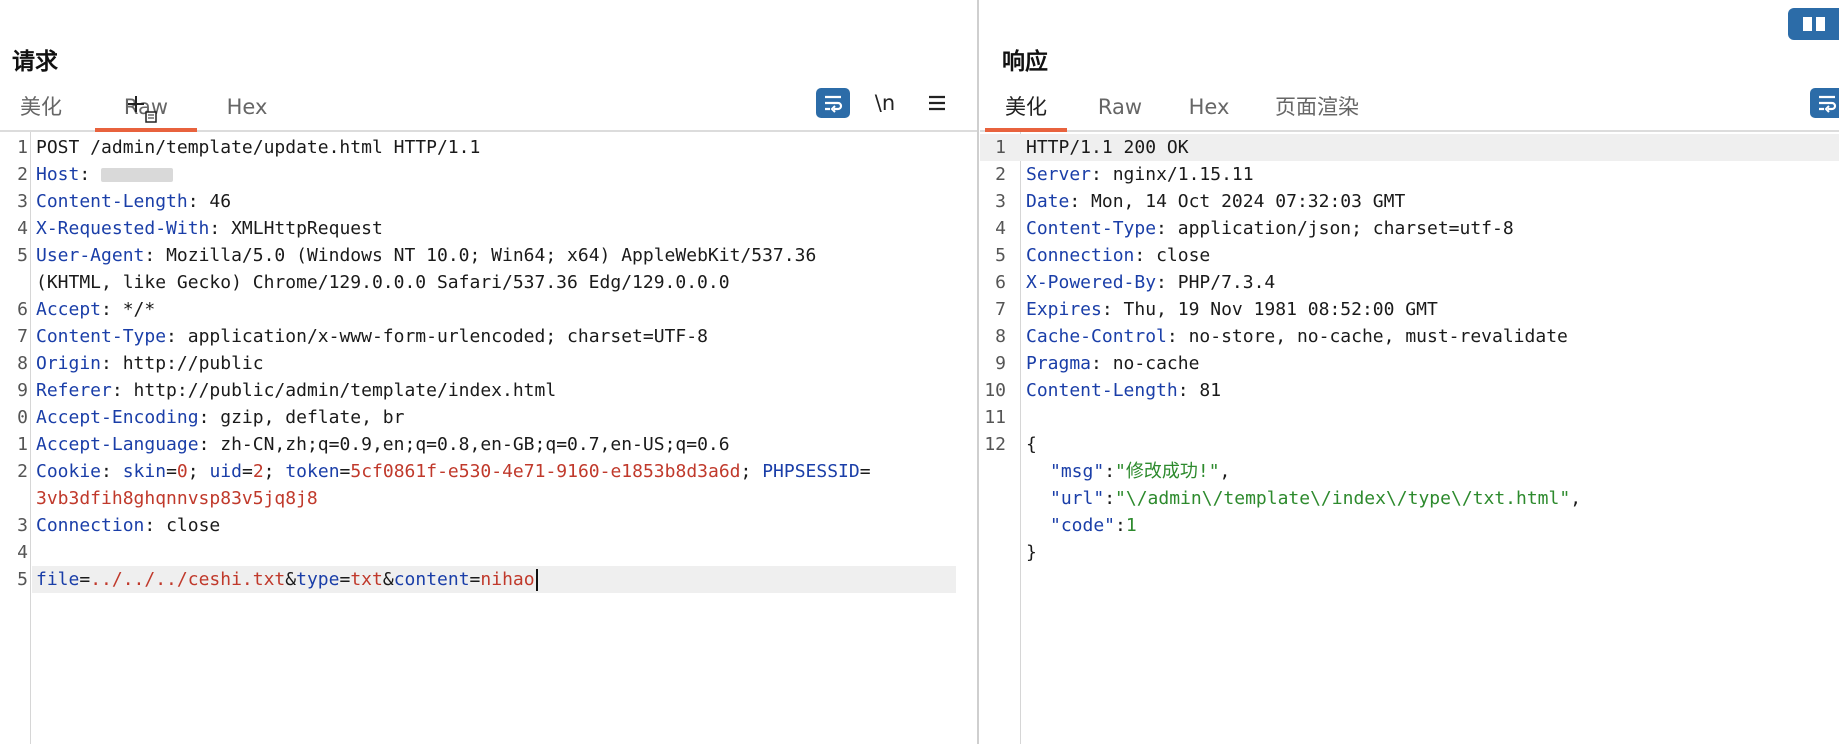 The image size is (1839, 744). What do you see at coordinates (1317, 109) in the screenshot?
I see `response-tab-render: 页面渲染` at bounding box center [1317, 109].